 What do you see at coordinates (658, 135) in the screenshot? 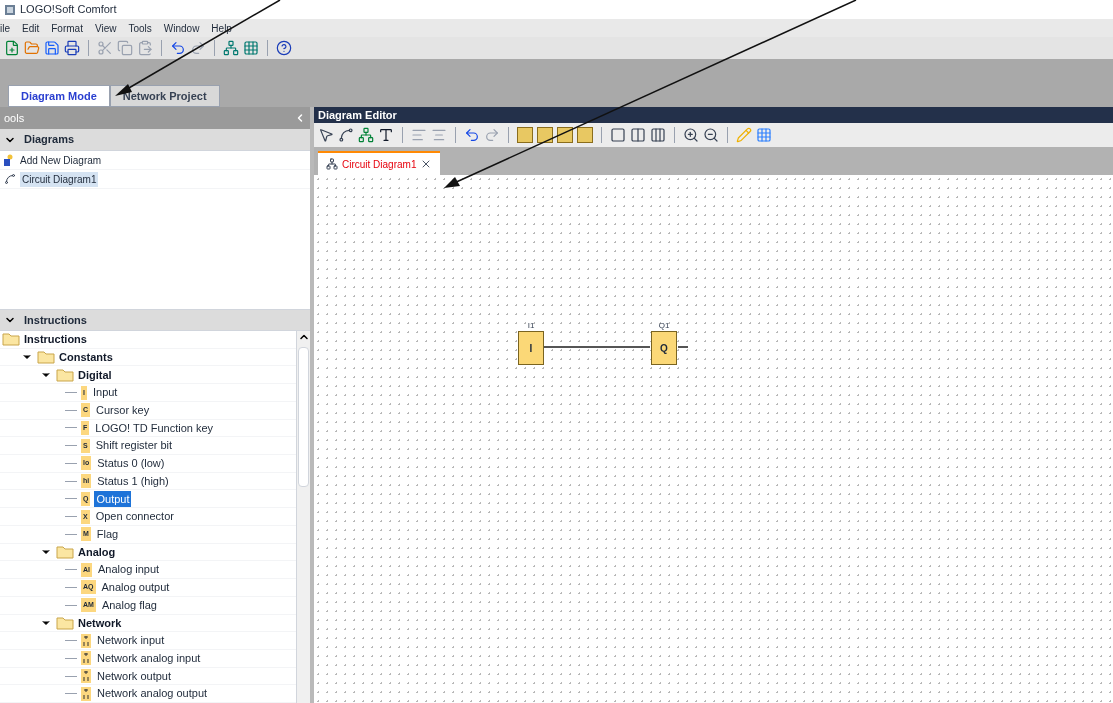
I see `triple-view-icon` at bounding box center [658, 135].